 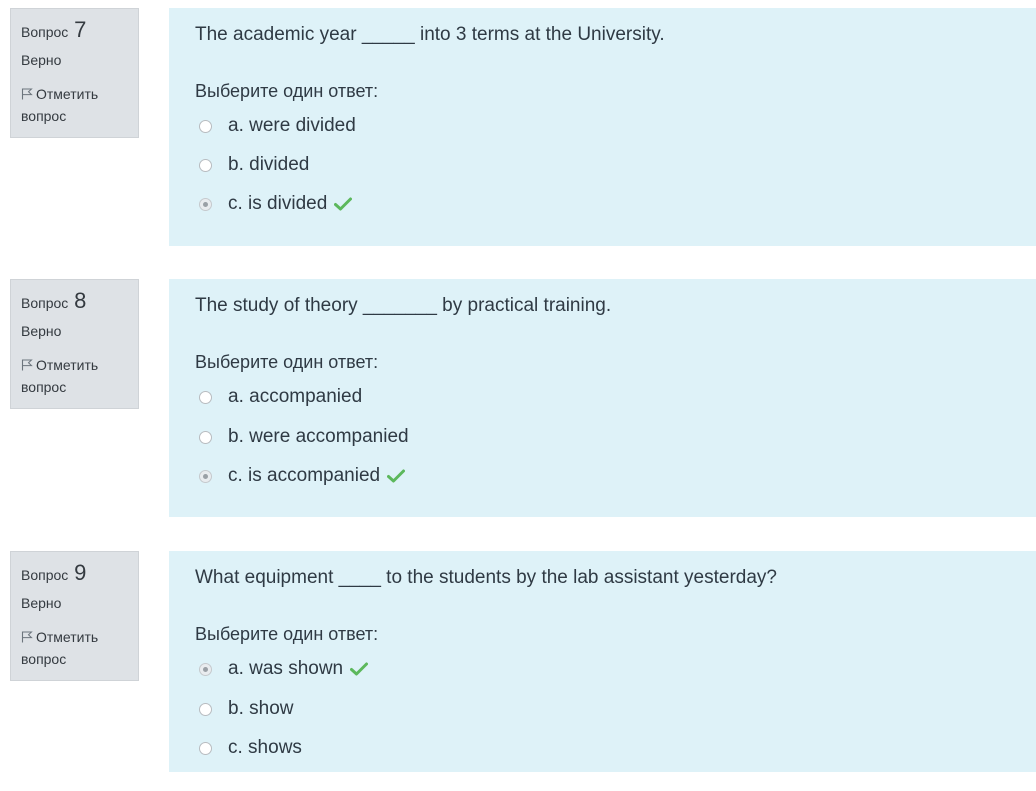 I want to click on question-info: Вопрос 7 Верно Отметить вопрос, so click(x=74, y=73).